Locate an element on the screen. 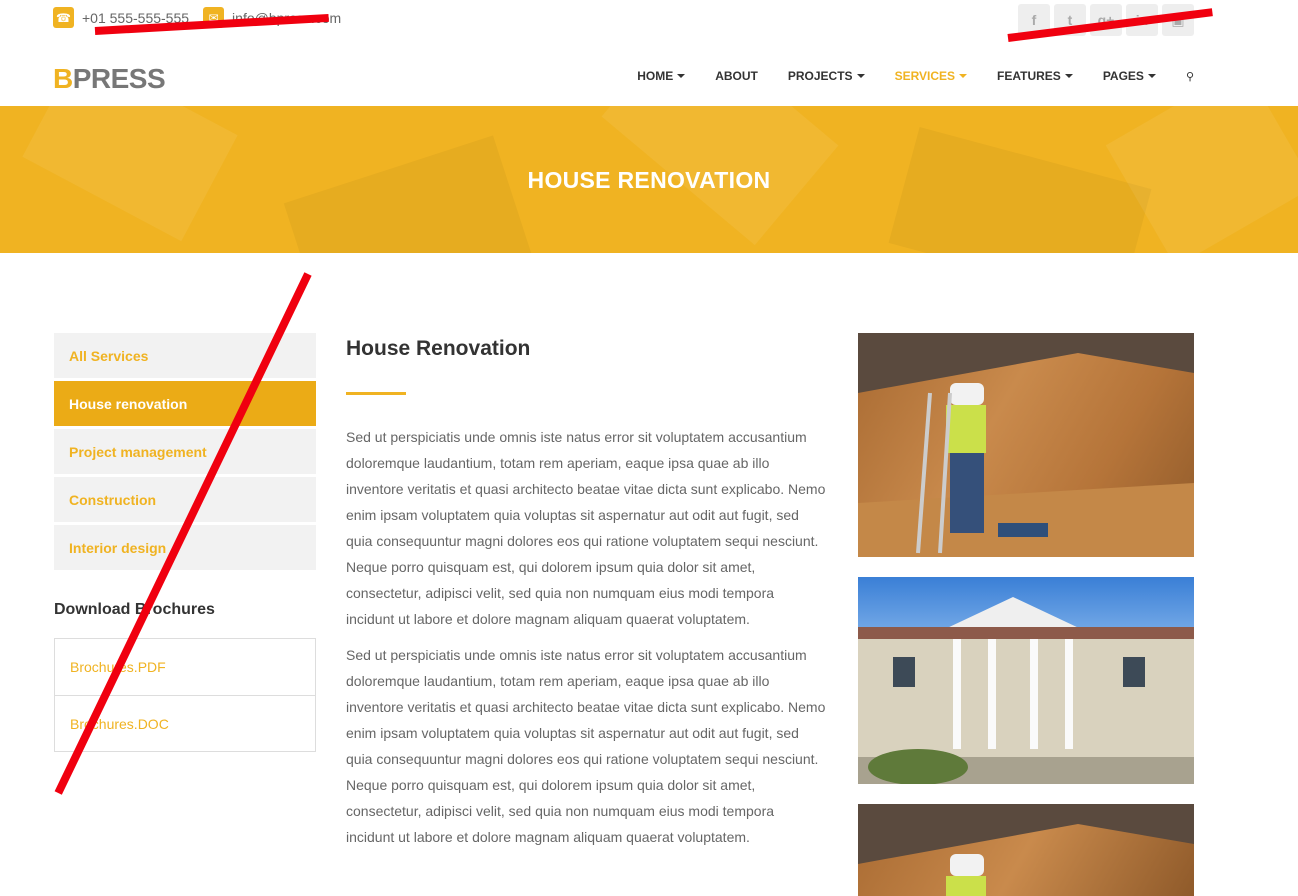 This screenshot has width=1298, height=896. brochure-pdf-link: Brochures.PDF is located at coordinates (185, 667).